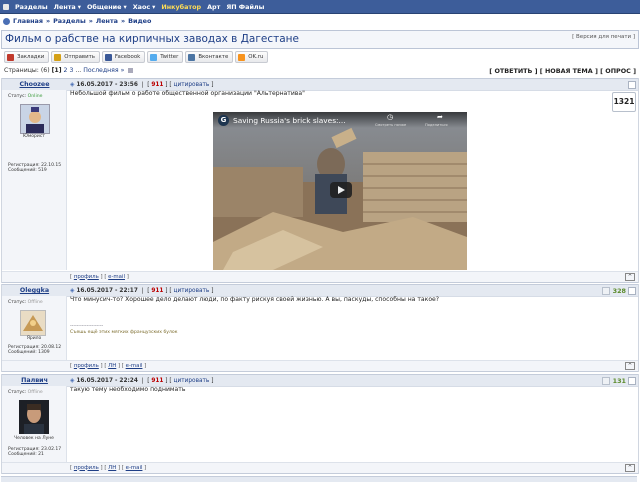  I want to click on post-author: Choozee, so click(34, 84).